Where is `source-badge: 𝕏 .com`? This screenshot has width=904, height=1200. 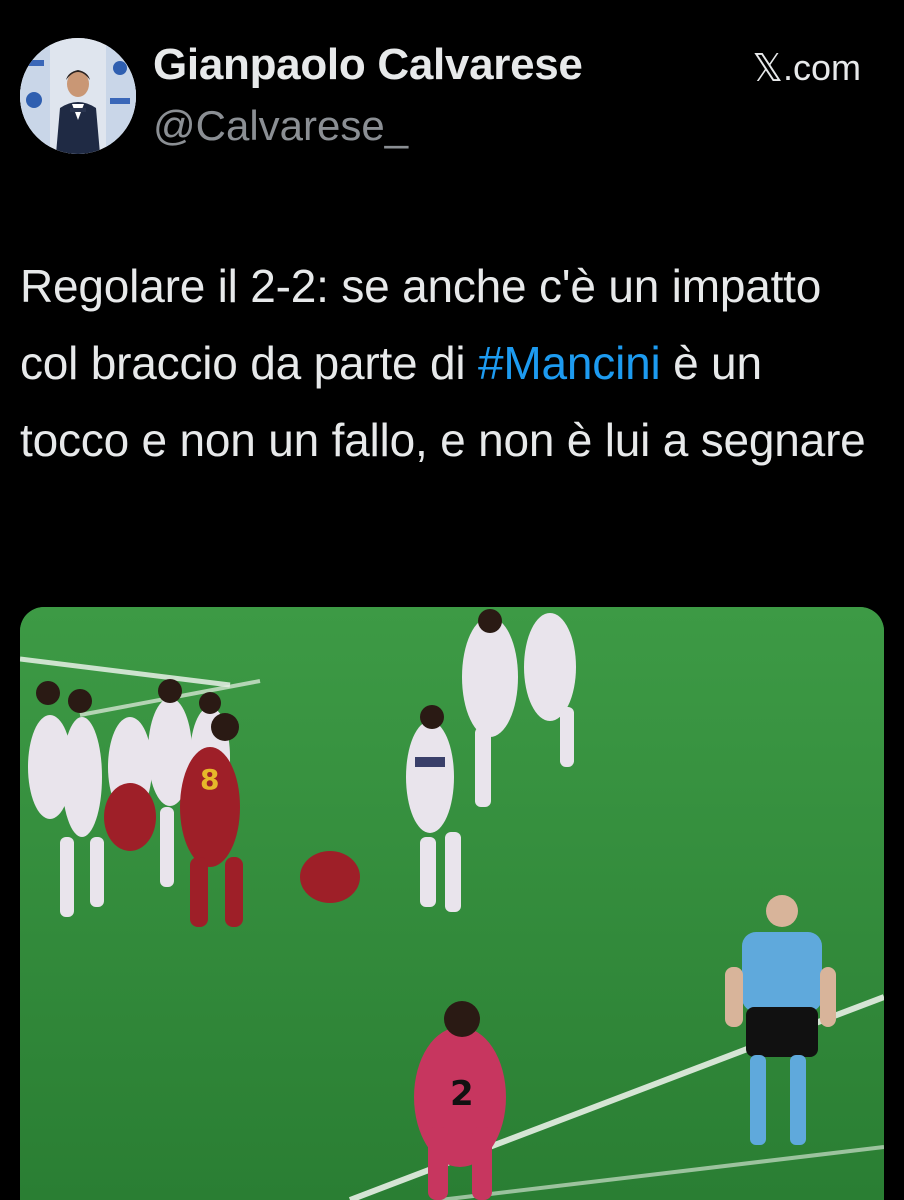 source-badge: 𝕏 .com is located at coordinates (806, 68).